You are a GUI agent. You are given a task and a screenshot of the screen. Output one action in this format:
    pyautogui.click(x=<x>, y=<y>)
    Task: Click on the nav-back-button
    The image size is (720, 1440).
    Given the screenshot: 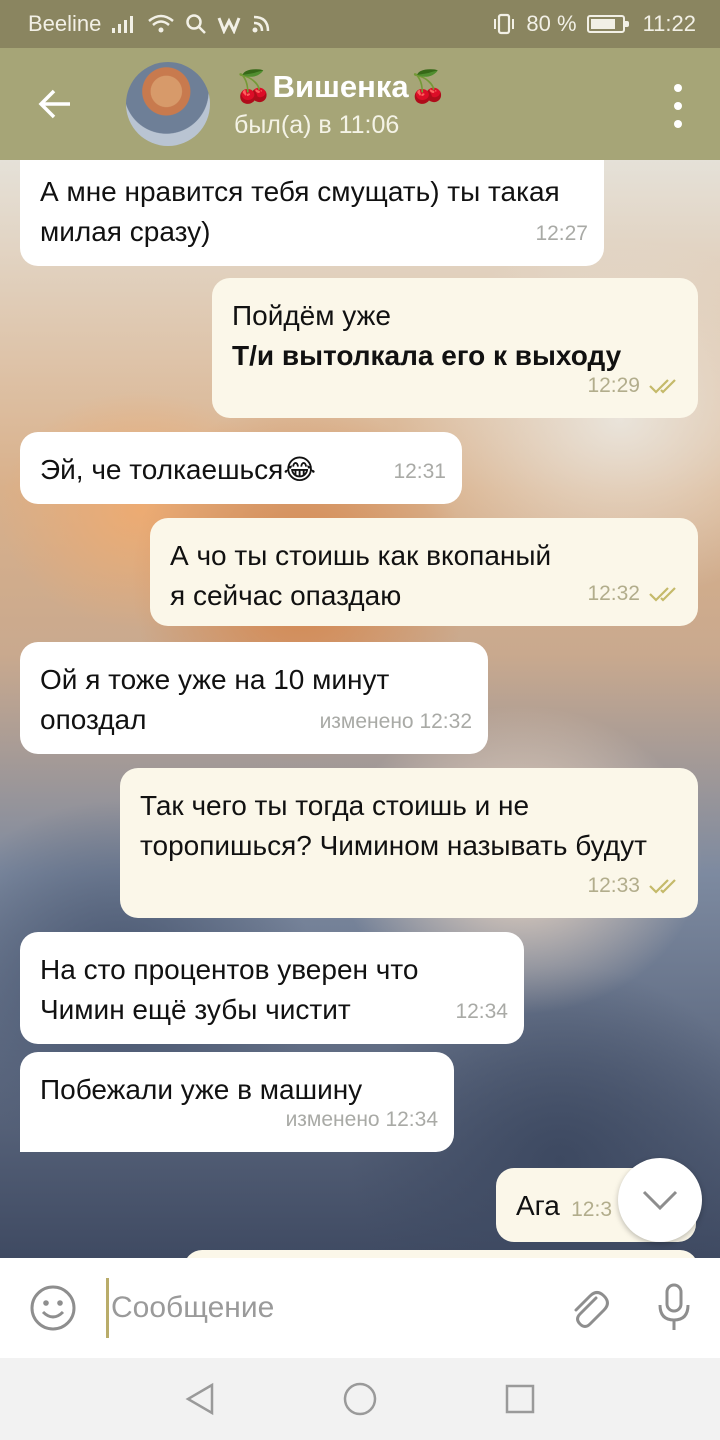 What is the action you would take?
    pyautogui.click(x=200, y=1399)
    